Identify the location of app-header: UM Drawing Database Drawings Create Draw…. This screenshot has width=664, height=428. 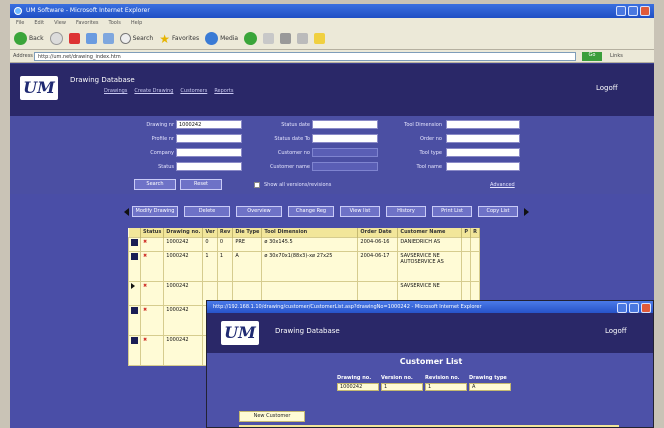
(332, 90).